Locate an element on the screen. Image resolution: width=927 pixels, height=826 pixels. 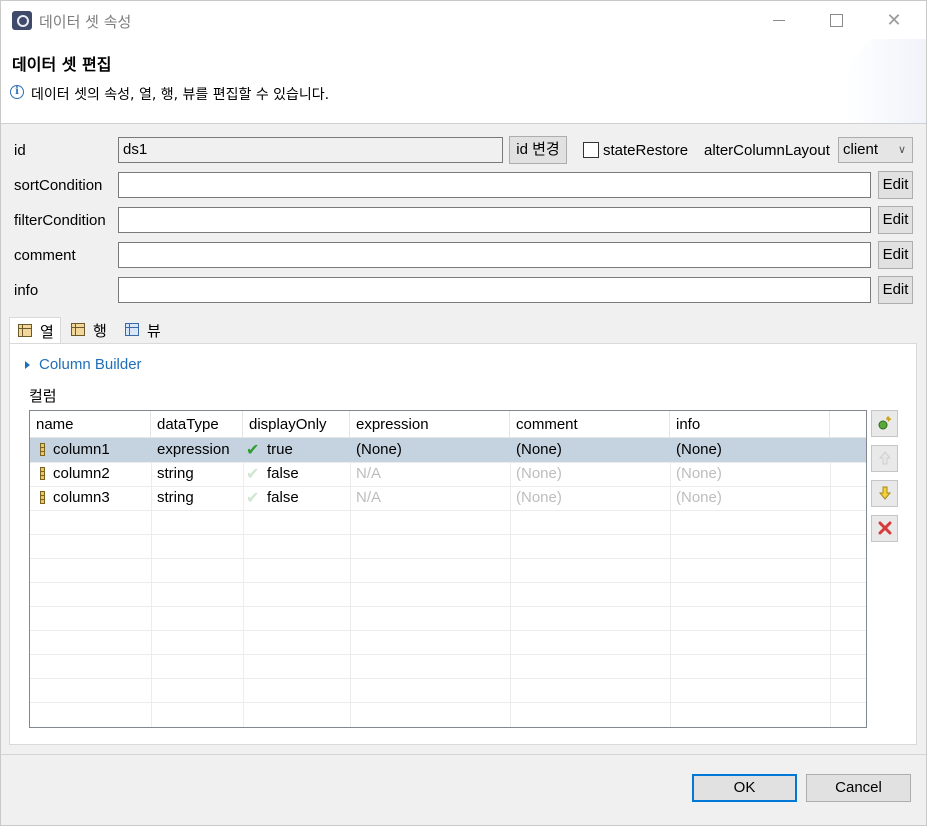
cell-name: column1 is located at coordinates (81, 449).